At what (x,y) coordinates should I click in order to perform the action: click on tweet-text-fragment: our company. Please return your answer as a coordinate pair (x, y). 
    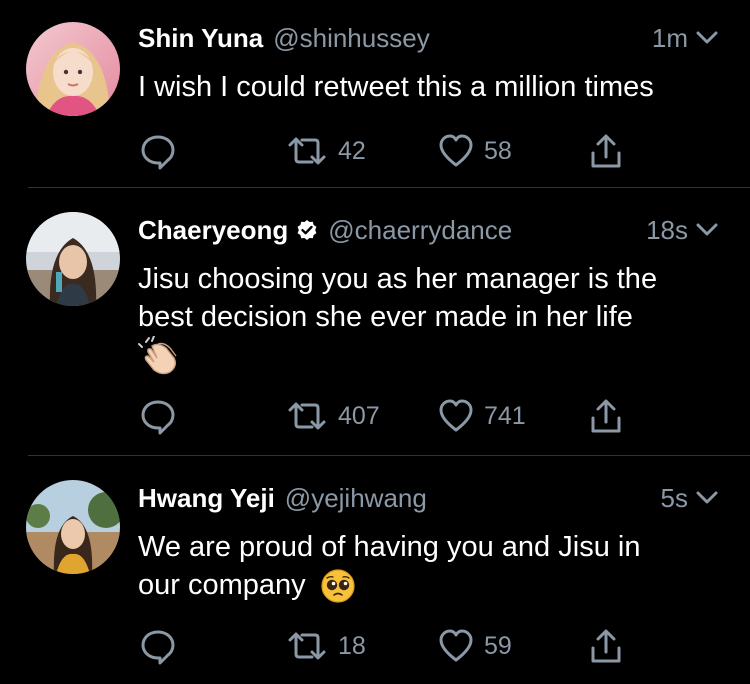
    Looking at the image, I should click on (222, 585).